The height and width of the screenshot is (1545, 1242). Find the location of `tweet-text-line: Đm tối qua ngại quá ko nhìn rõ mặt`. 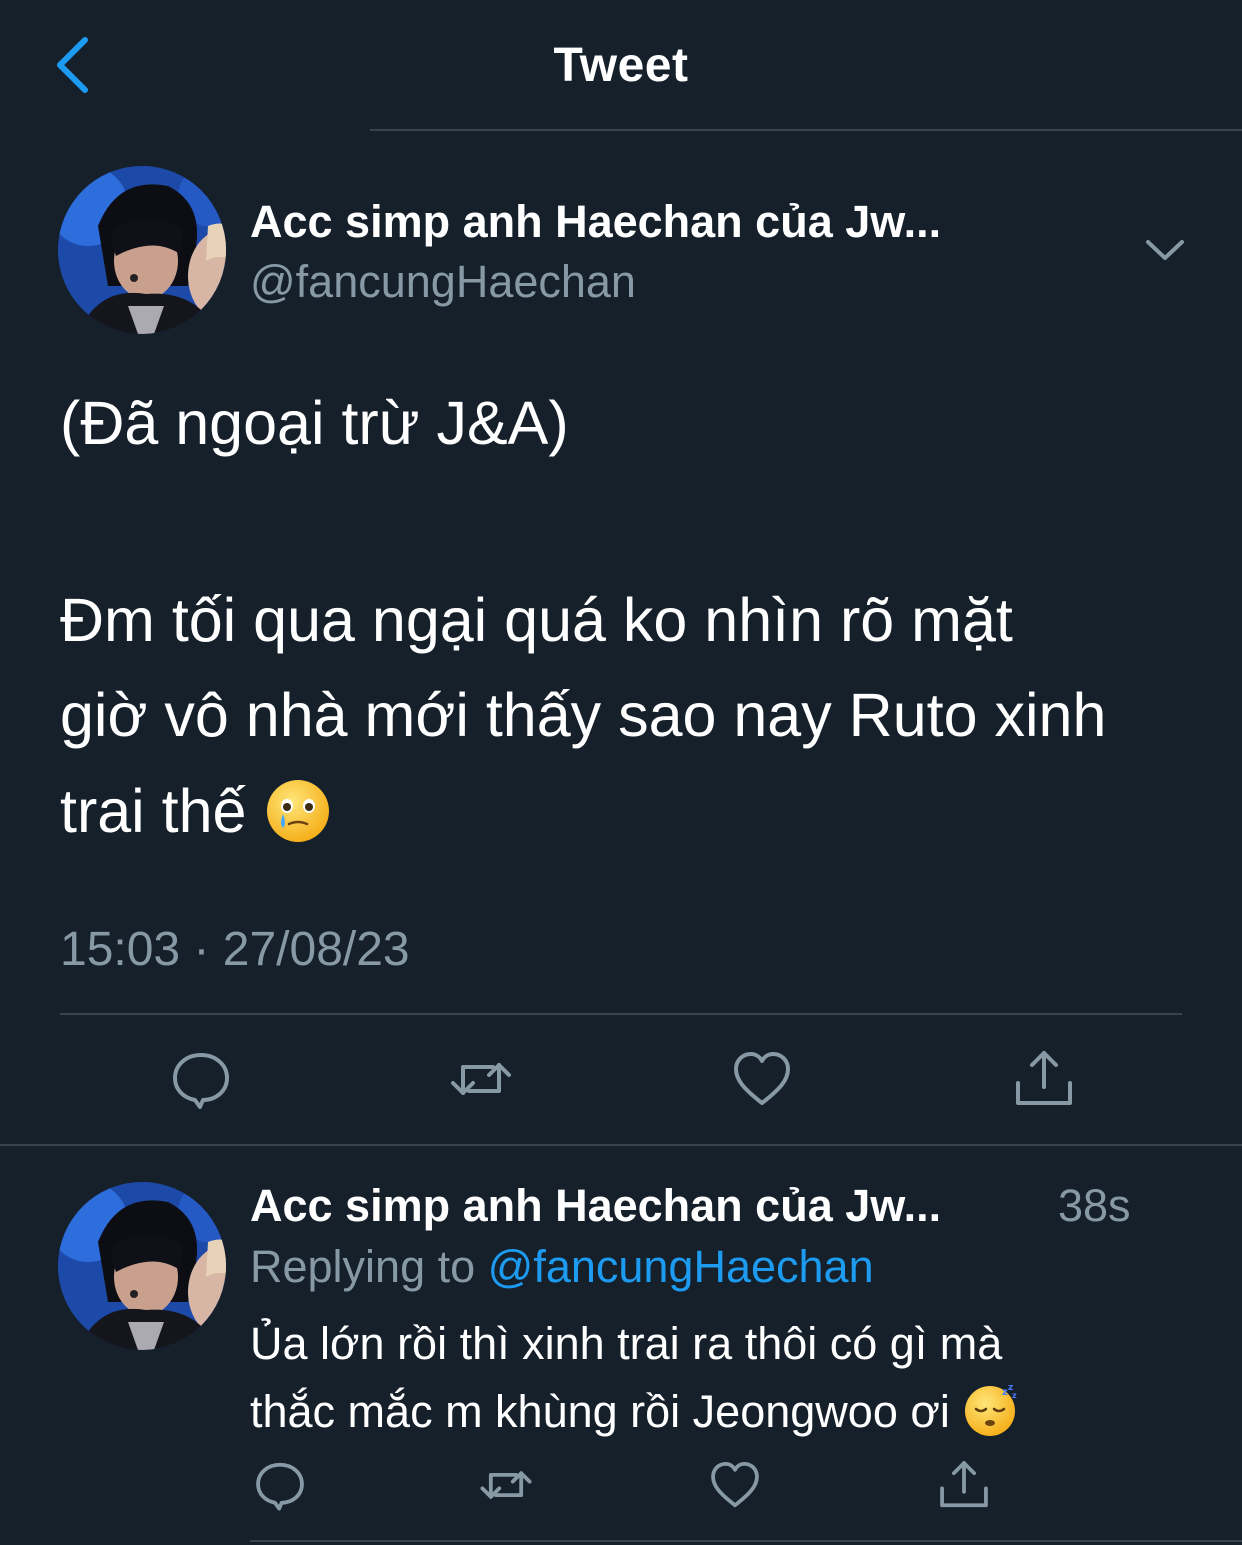

tweet-text-line: Đm tối qua ngại quá ko nhìn rõ mặt is located at coordinates (536, 620).